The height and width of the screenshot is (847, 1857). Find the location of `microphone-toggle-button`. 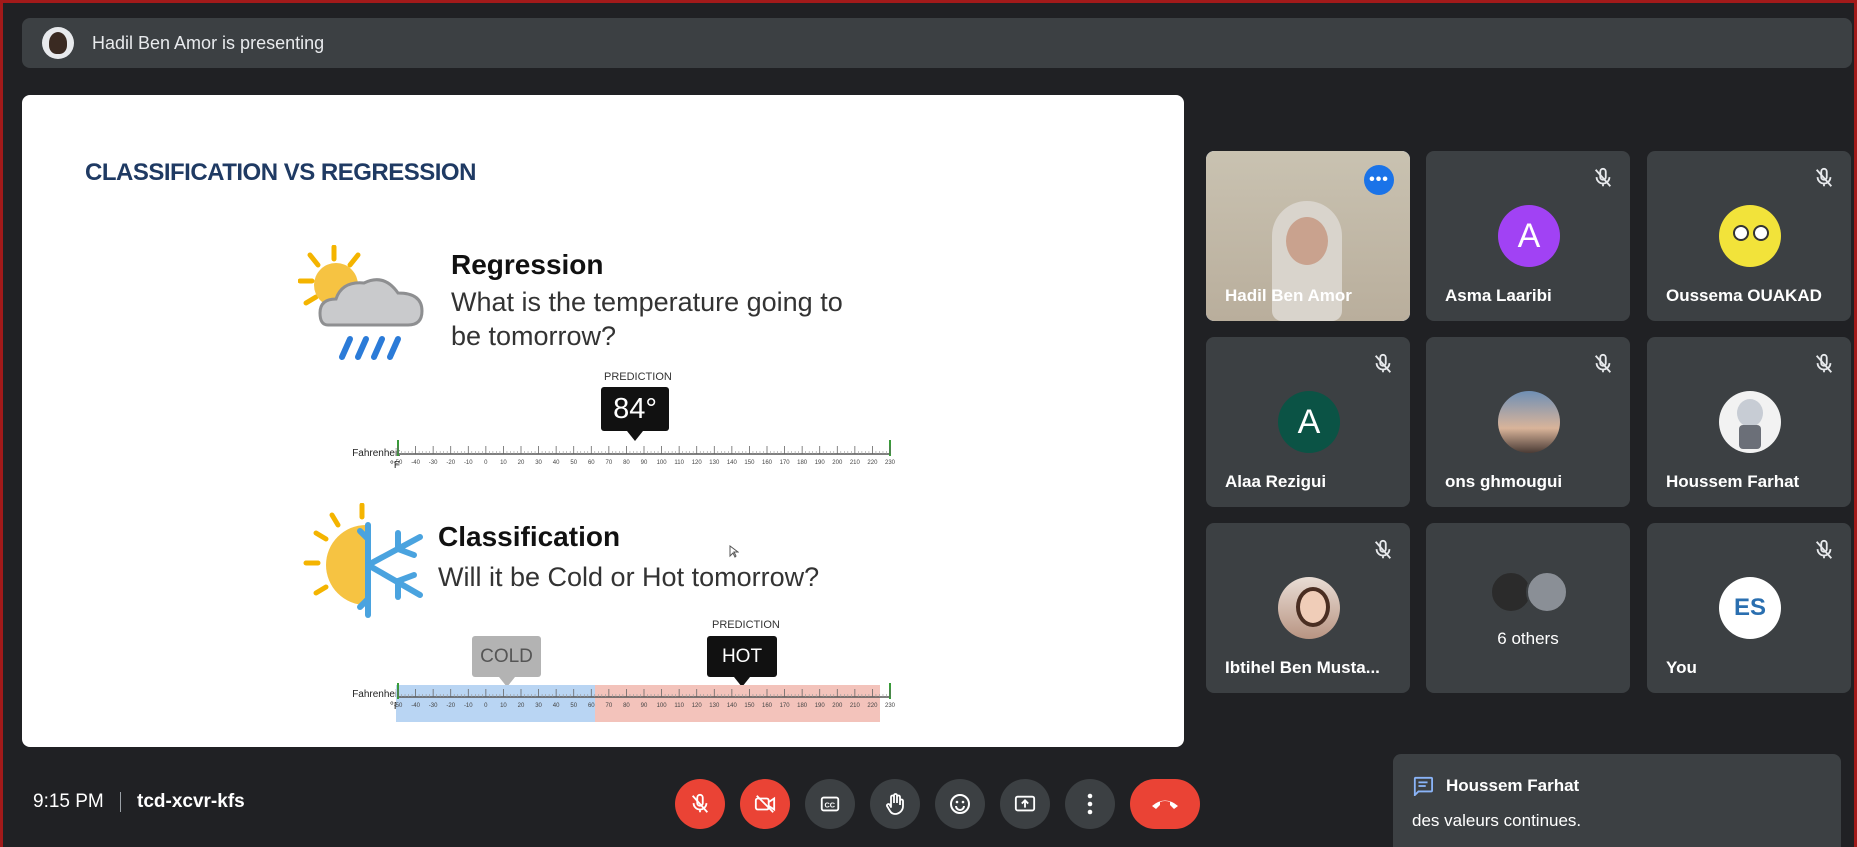

microphone-toggle-button is located at coordinates (700, 804).